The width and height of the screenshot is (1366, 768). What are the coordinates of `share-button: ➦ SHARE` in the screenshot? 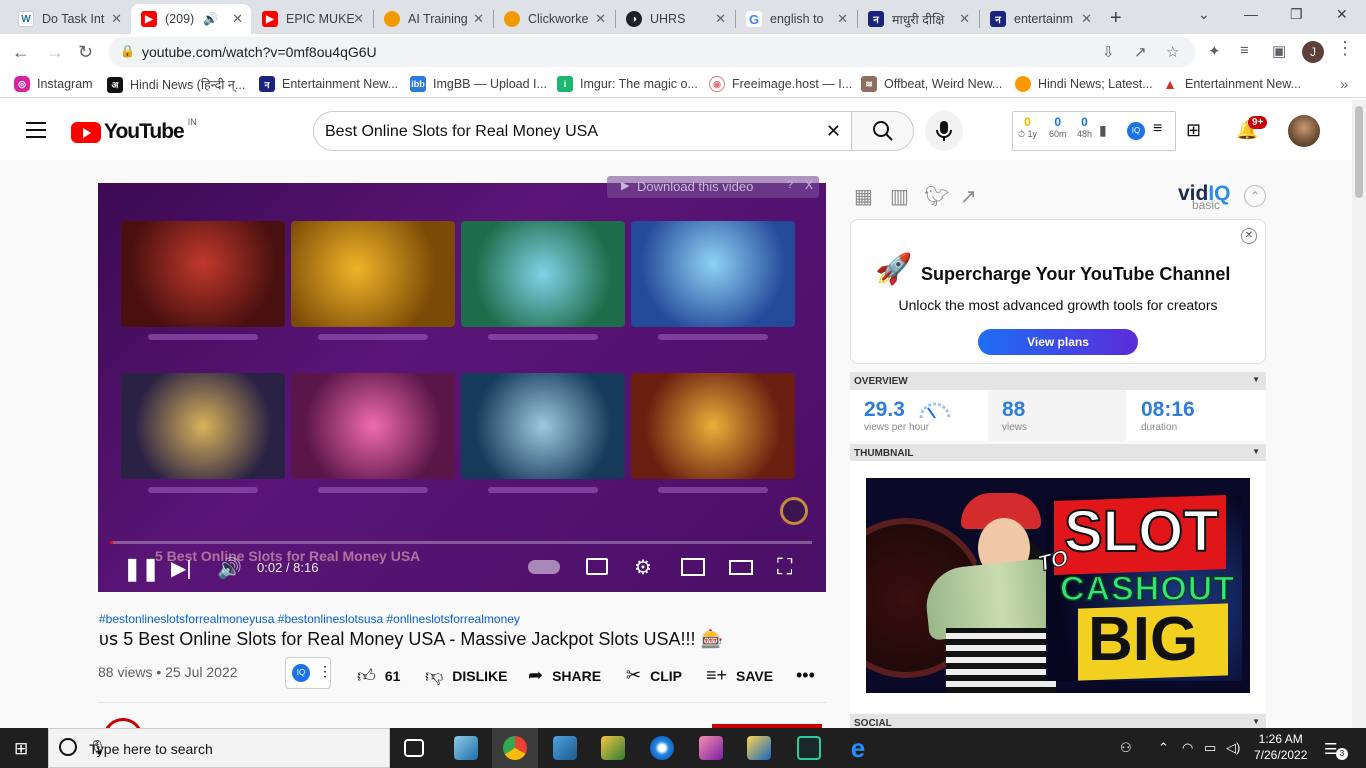 It's located at (564, 675).